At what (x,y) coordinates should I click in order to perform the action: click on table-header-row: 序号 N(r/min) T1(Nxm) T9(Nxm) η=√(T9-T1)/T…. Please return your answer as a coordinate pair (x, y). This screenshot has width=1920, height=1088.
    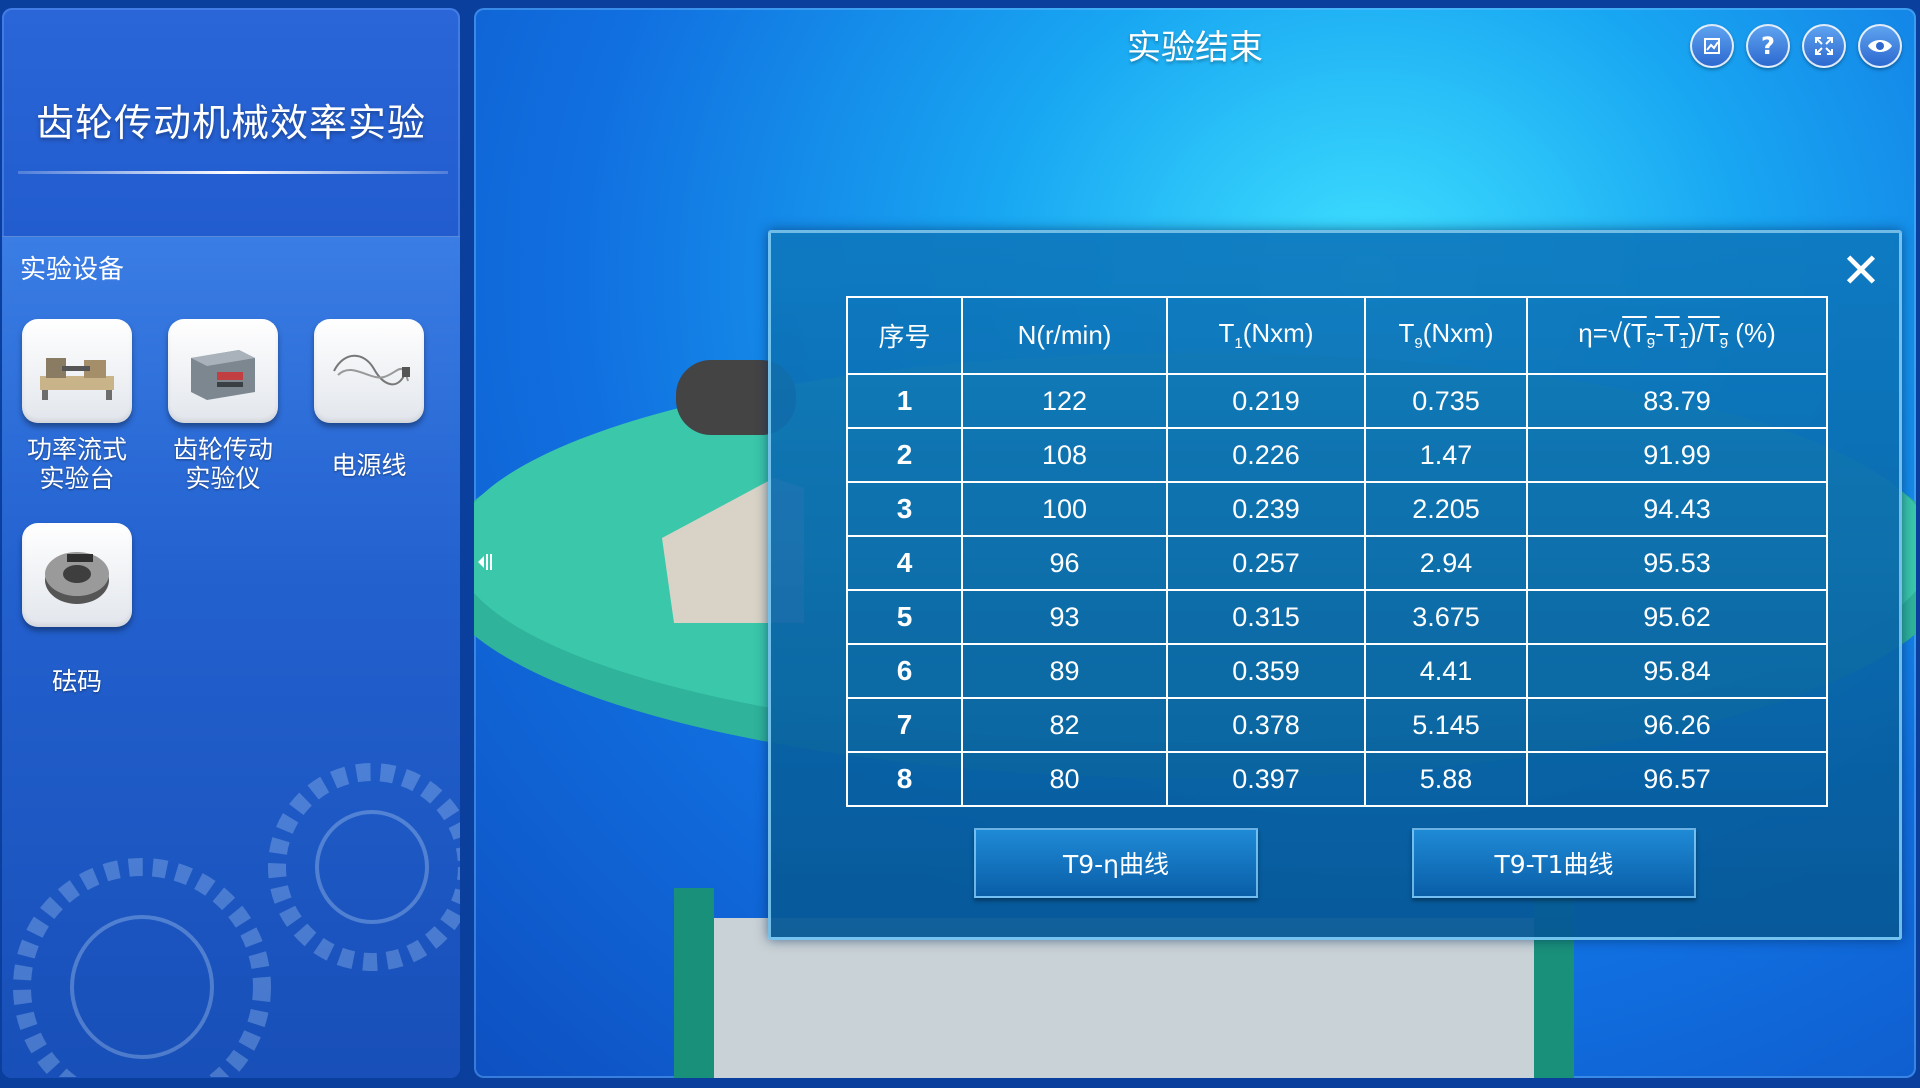
    Looking at the image, I should click on (1337, 335).